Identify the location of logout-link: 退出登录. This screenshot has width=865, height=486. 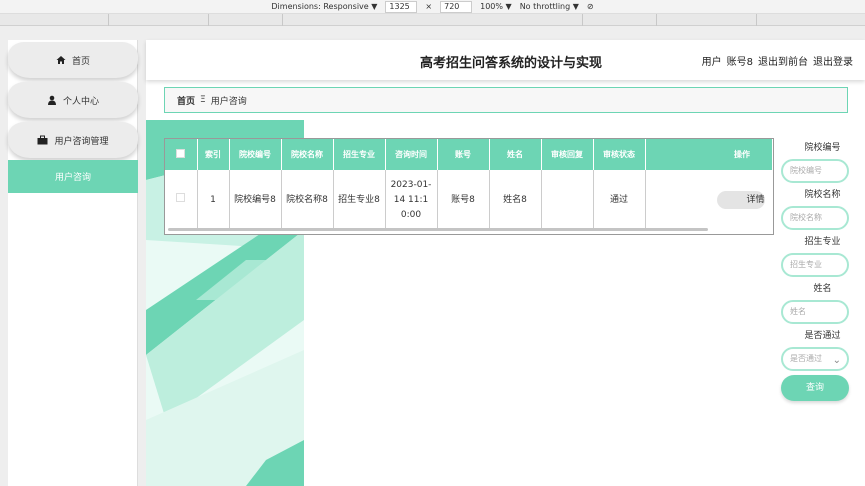
(833, 60).